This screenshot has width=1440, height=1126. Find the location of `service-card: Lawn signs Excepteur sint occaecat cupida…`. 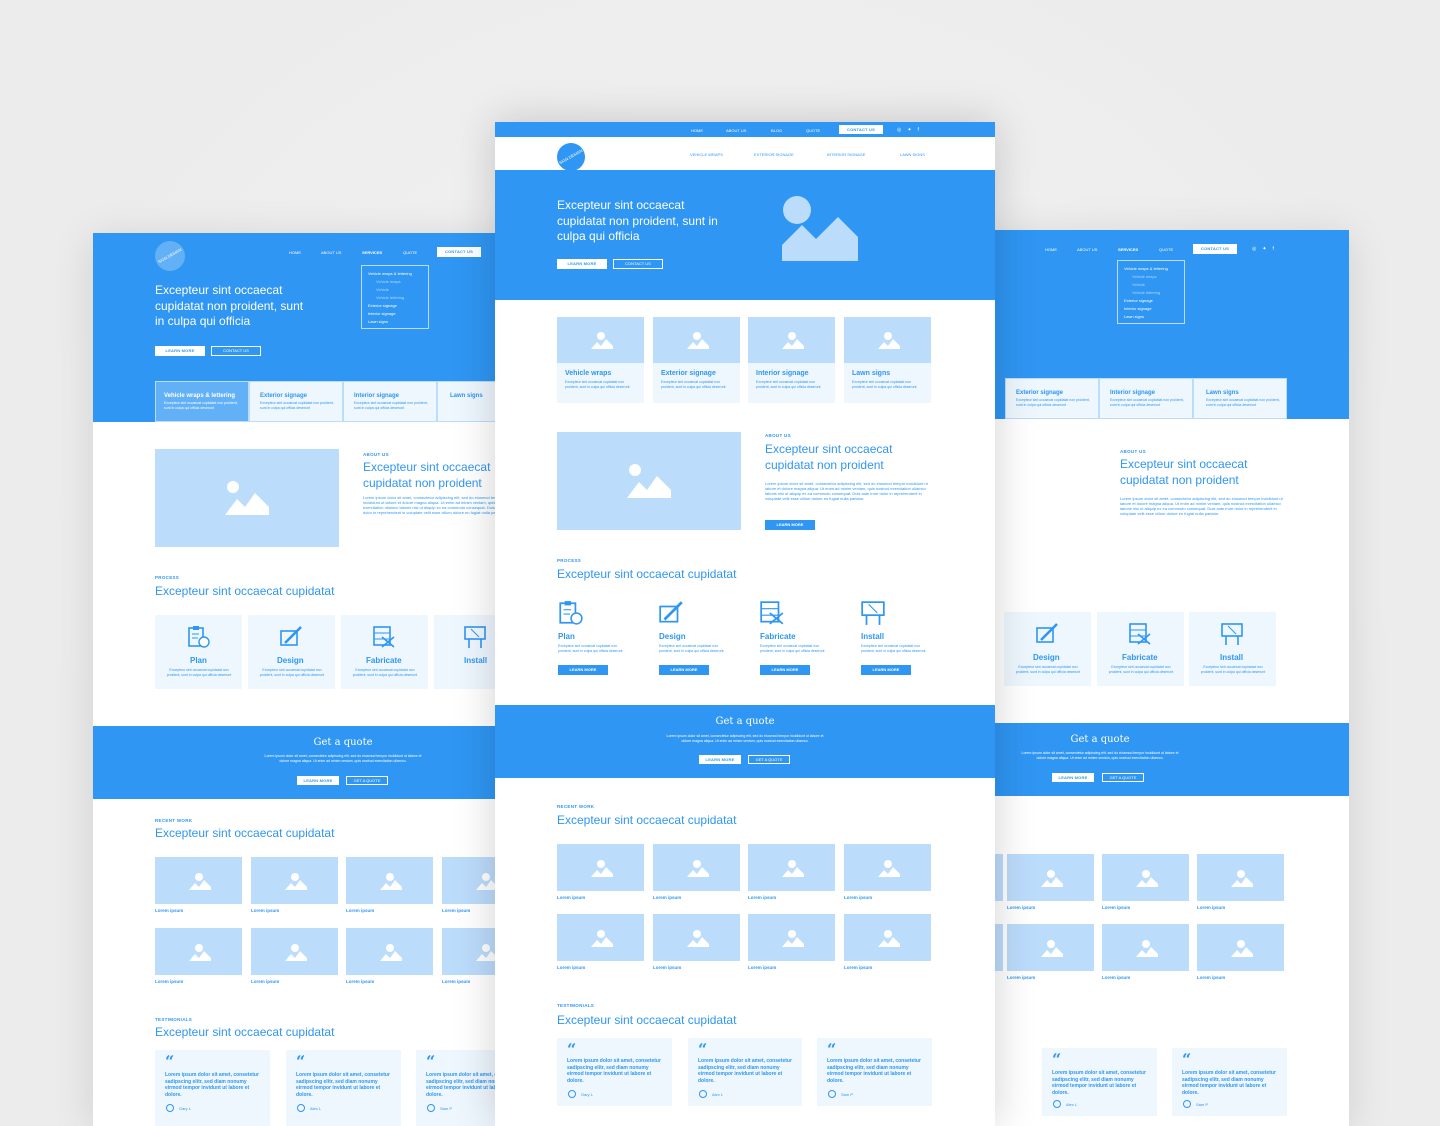

service-card: Lawn signs Excepteur sint occaecat cupida… is located at coordinates (887, 360).